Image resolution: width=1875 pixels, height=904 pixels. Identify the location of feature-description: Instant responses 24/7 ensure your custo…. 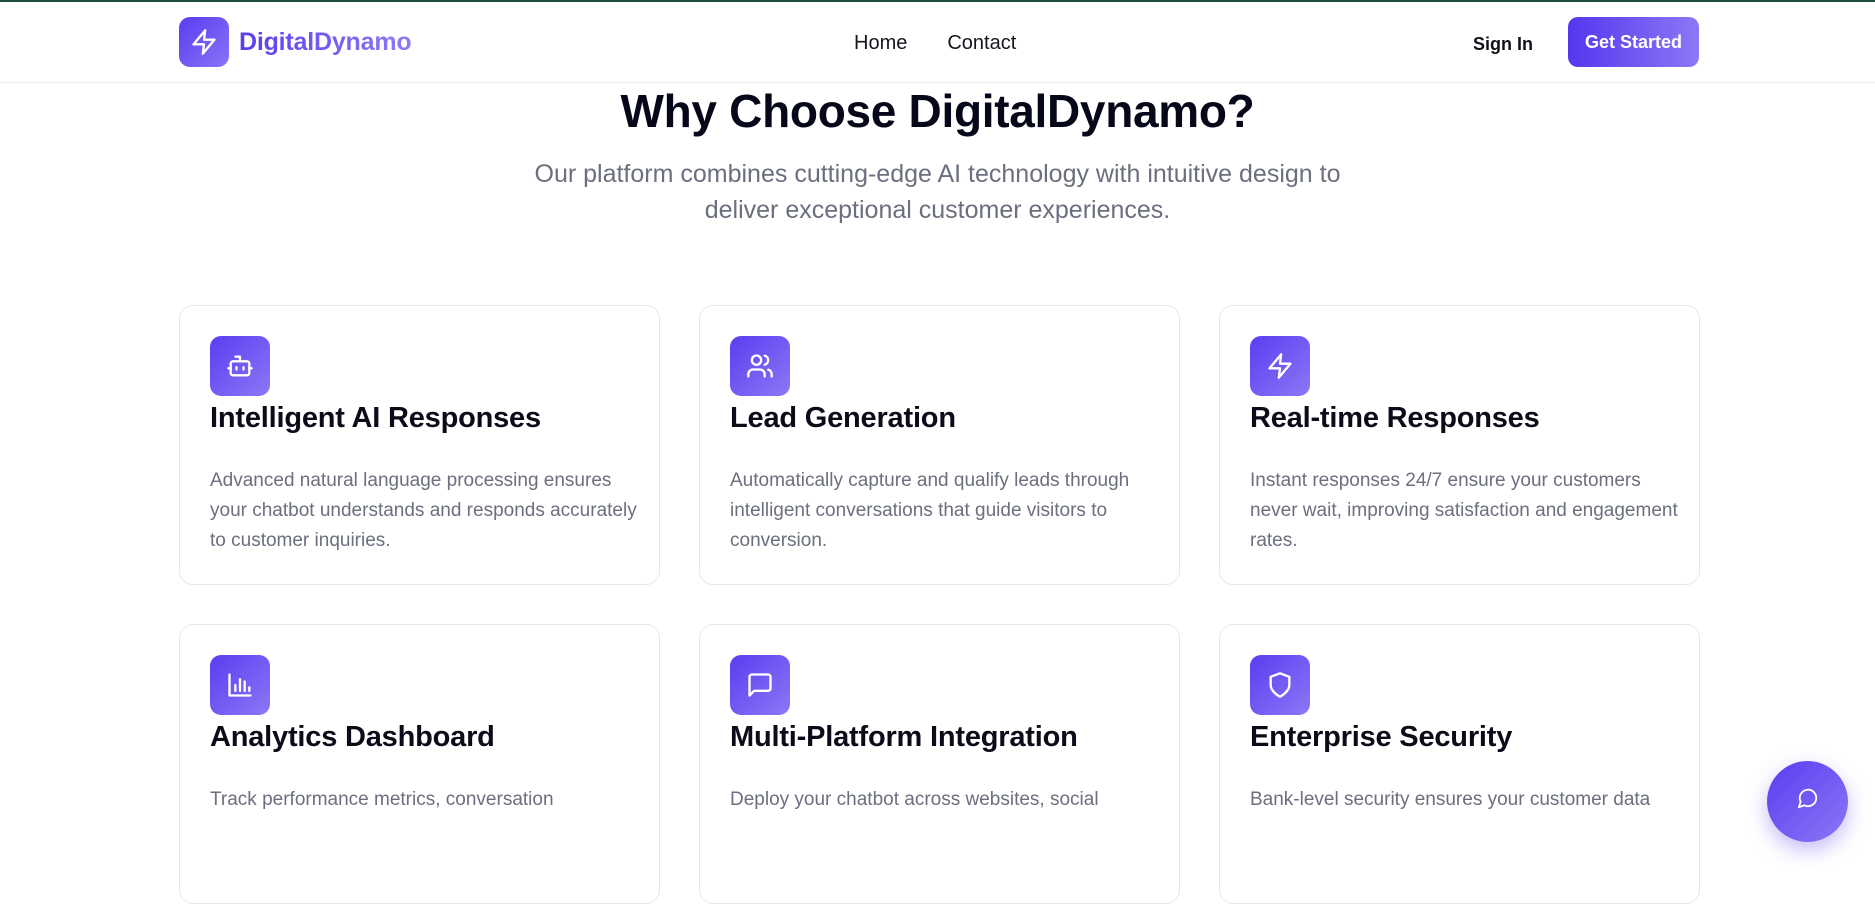
(1464, 510).